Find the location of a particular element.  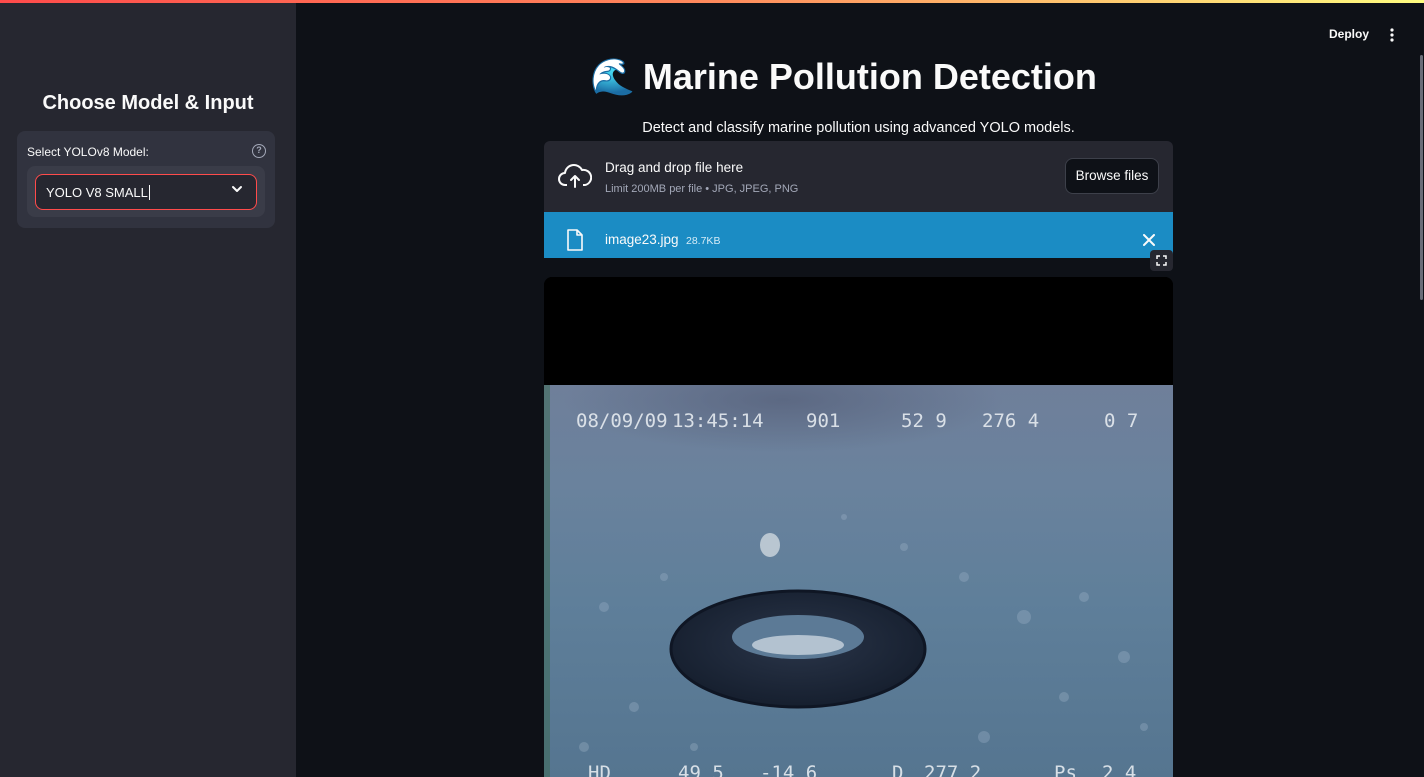

fullscreen-button is located at coordinates (1161, 260).